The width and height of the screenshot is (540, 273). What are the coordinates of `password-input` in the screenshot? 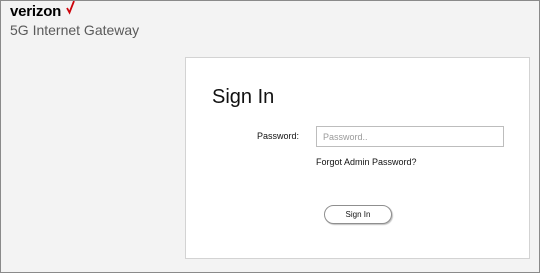 It's located at (410, 136).